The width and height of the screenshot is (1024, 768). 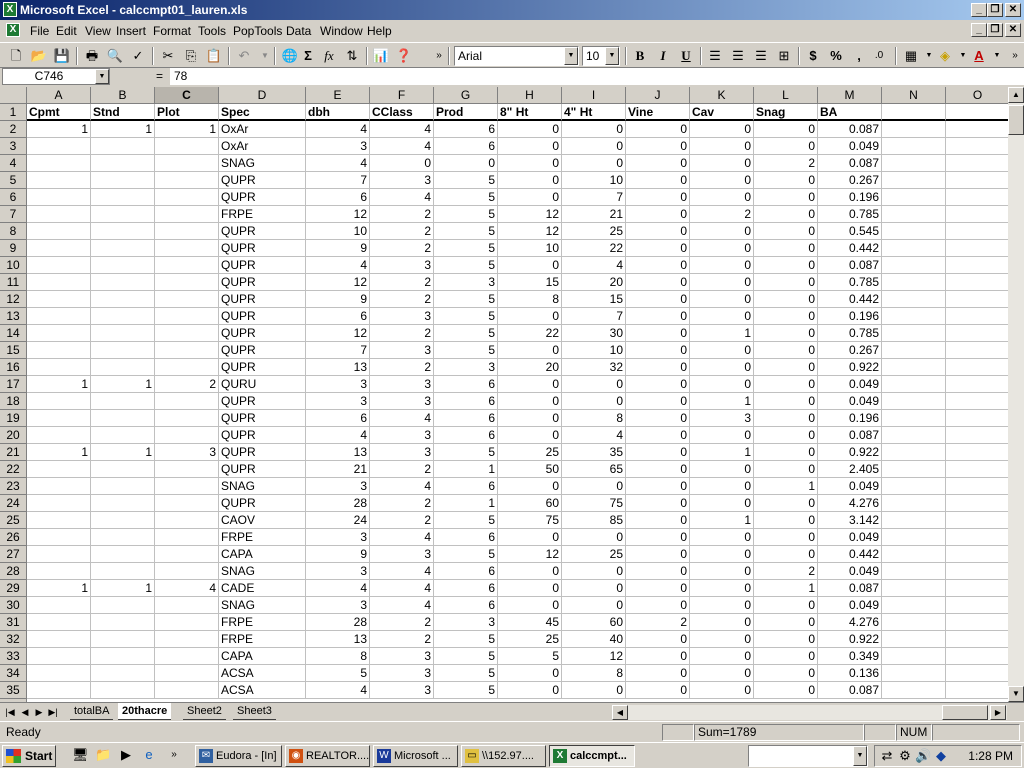 What do you see at coordinates (265, 56) in the screenshot?
I see `undo-dropdown-icon: ▼` at bounding box center [265, 56].